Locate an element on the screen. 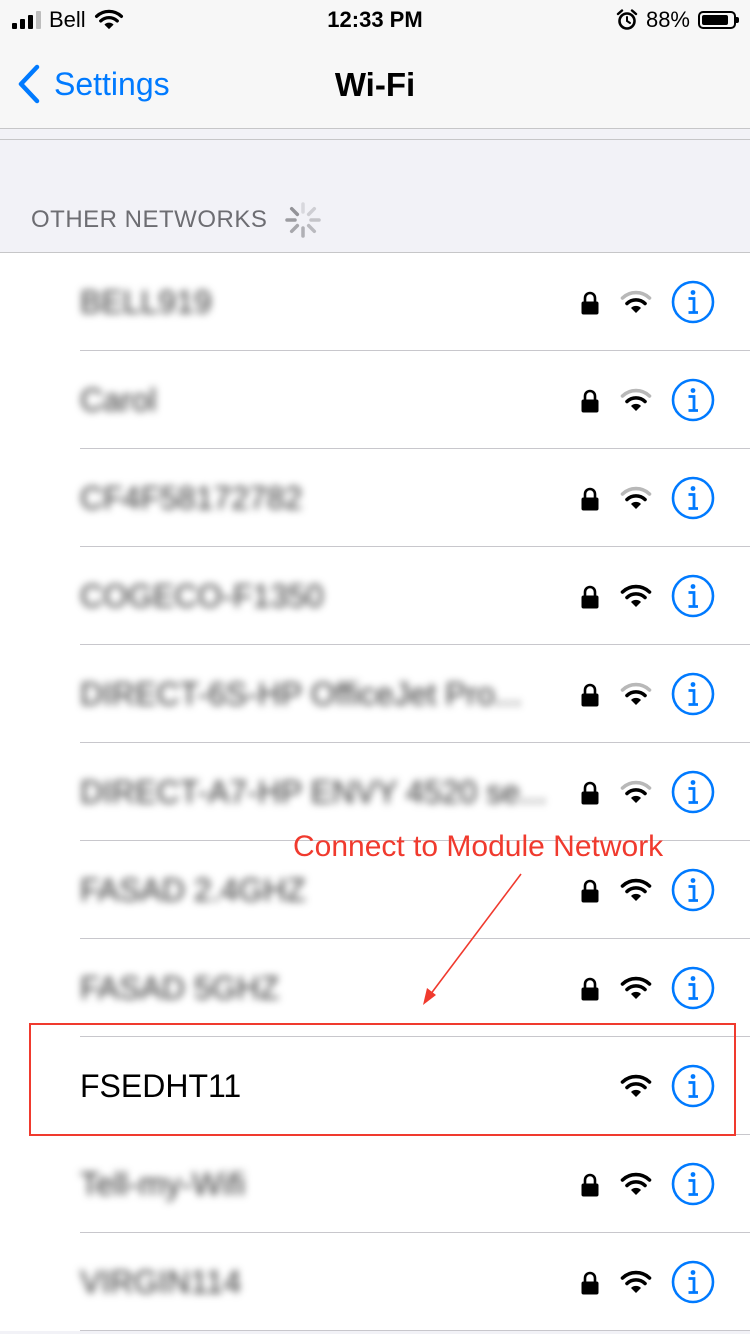 The height and width of the screenshot is (1334, 750). network-name: COGECO-F1350 is located at coordinates (202, 596).